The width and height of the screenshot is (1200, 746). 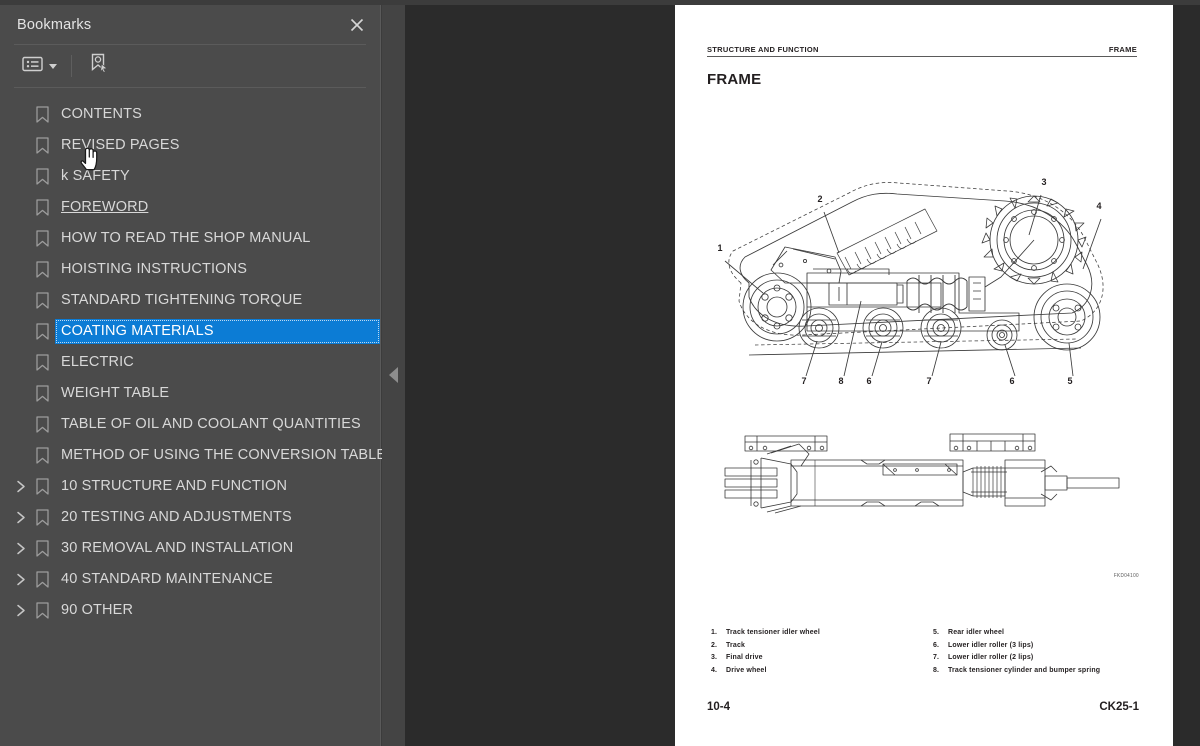 I want to click on bookmark-item: FOREWORD, so click(x=190, y=207).